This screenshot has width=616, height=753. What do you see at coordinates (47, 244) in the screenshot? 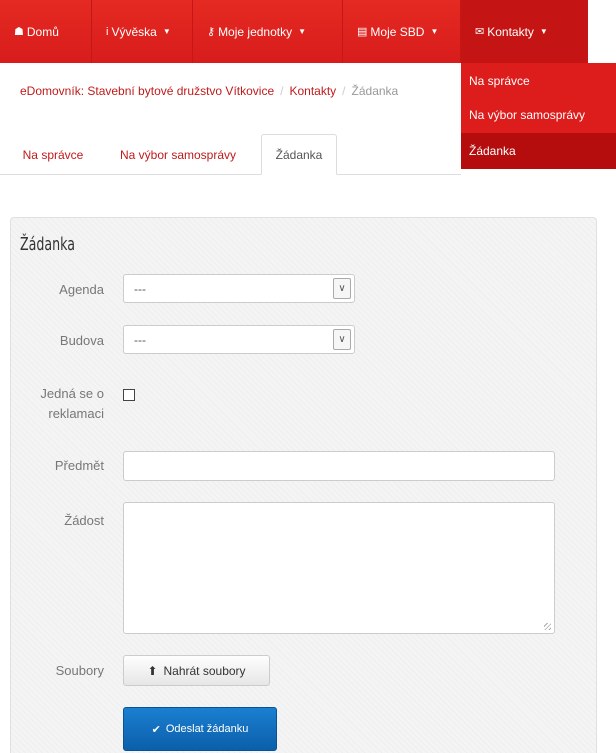
I see `form-title: Žádanka` at bounding box center [47, 244].